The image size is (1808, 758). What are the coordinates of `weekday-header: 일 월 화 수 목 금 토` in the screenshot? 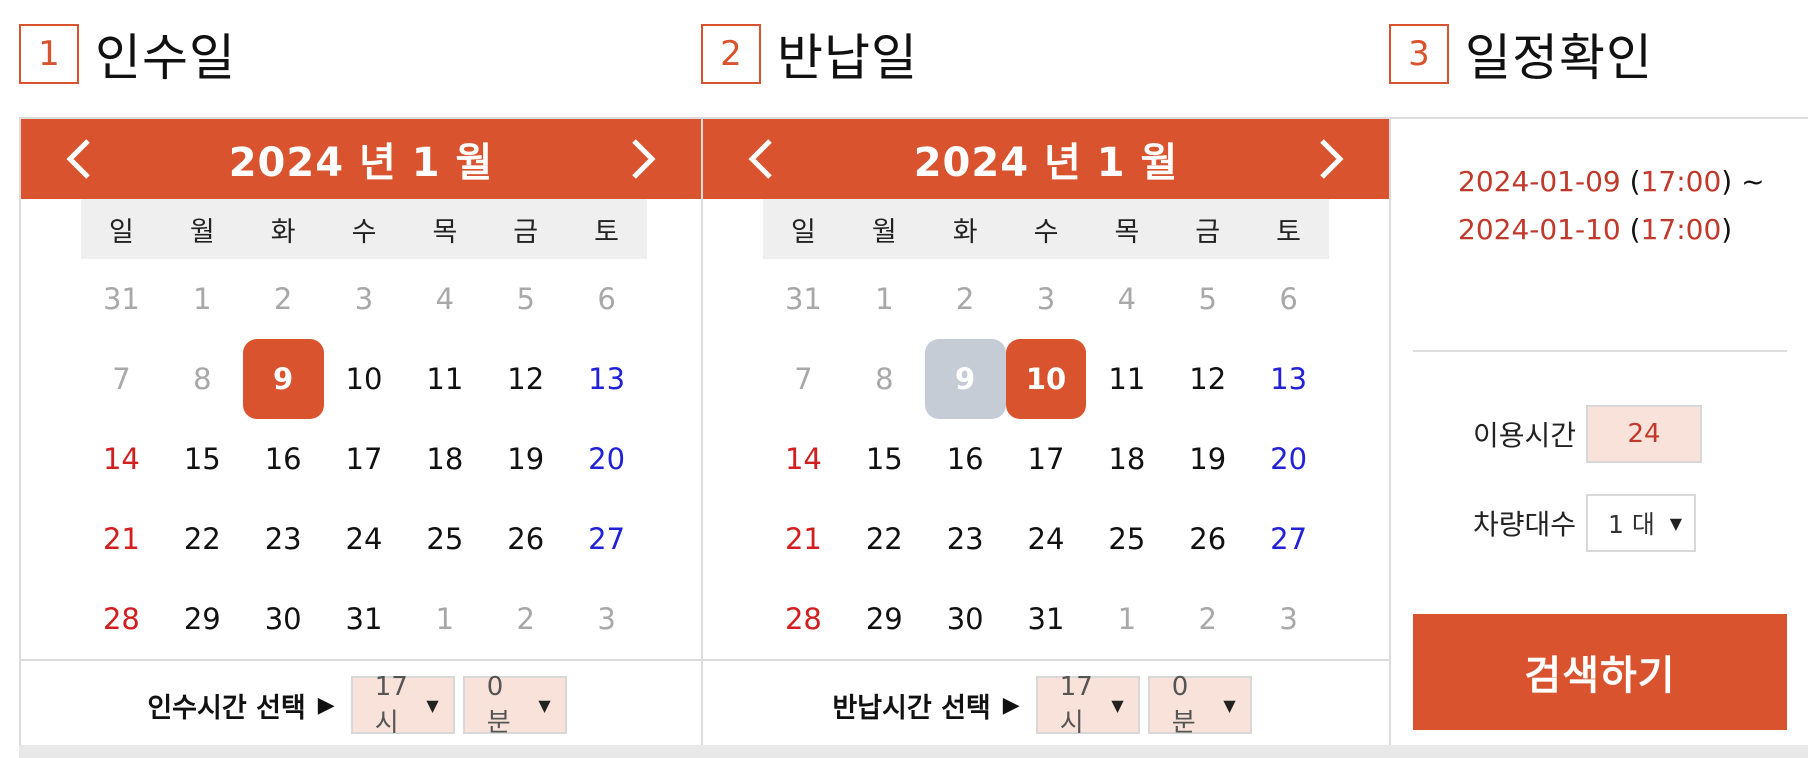 It's located at (364, 229).